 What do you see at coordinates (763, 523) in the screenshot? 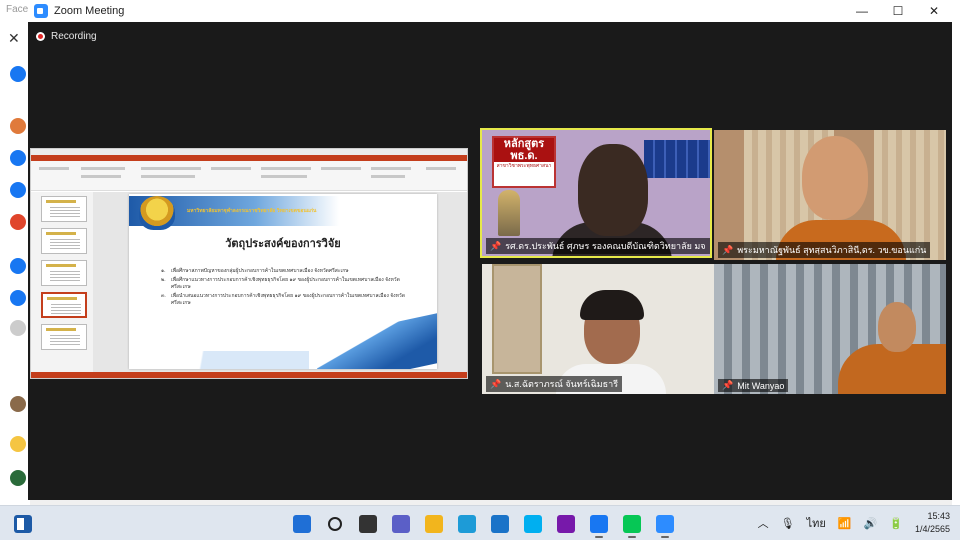
I see `show-hidden-icons-chevron-icon: ︿` at bounding box center [763, 523].